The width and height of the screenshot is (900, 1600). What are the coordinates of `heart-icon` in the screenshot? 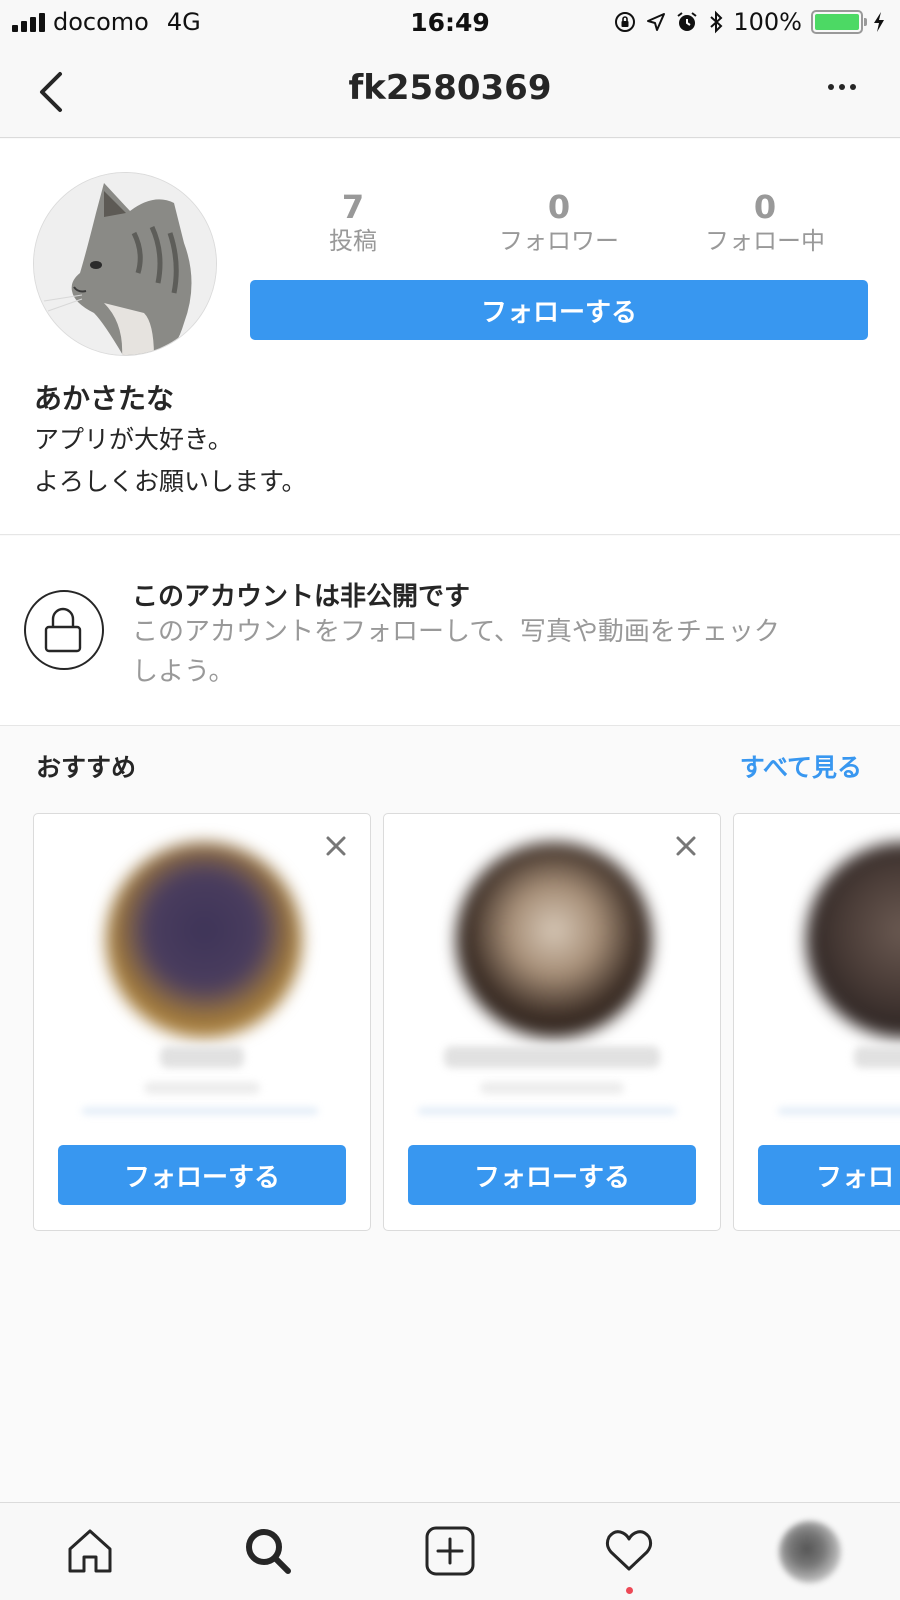 It's located at (629, 1550).